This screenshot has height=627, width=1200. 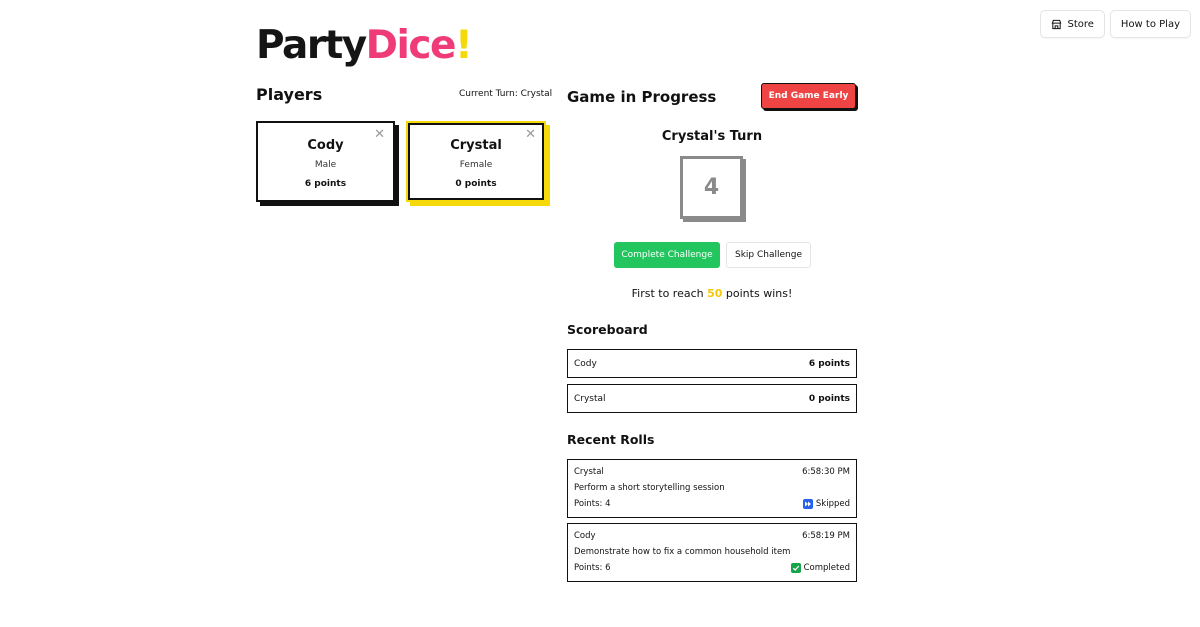 I want to click on how-to-play-label: How to Play, so click(x=1150, y=24).